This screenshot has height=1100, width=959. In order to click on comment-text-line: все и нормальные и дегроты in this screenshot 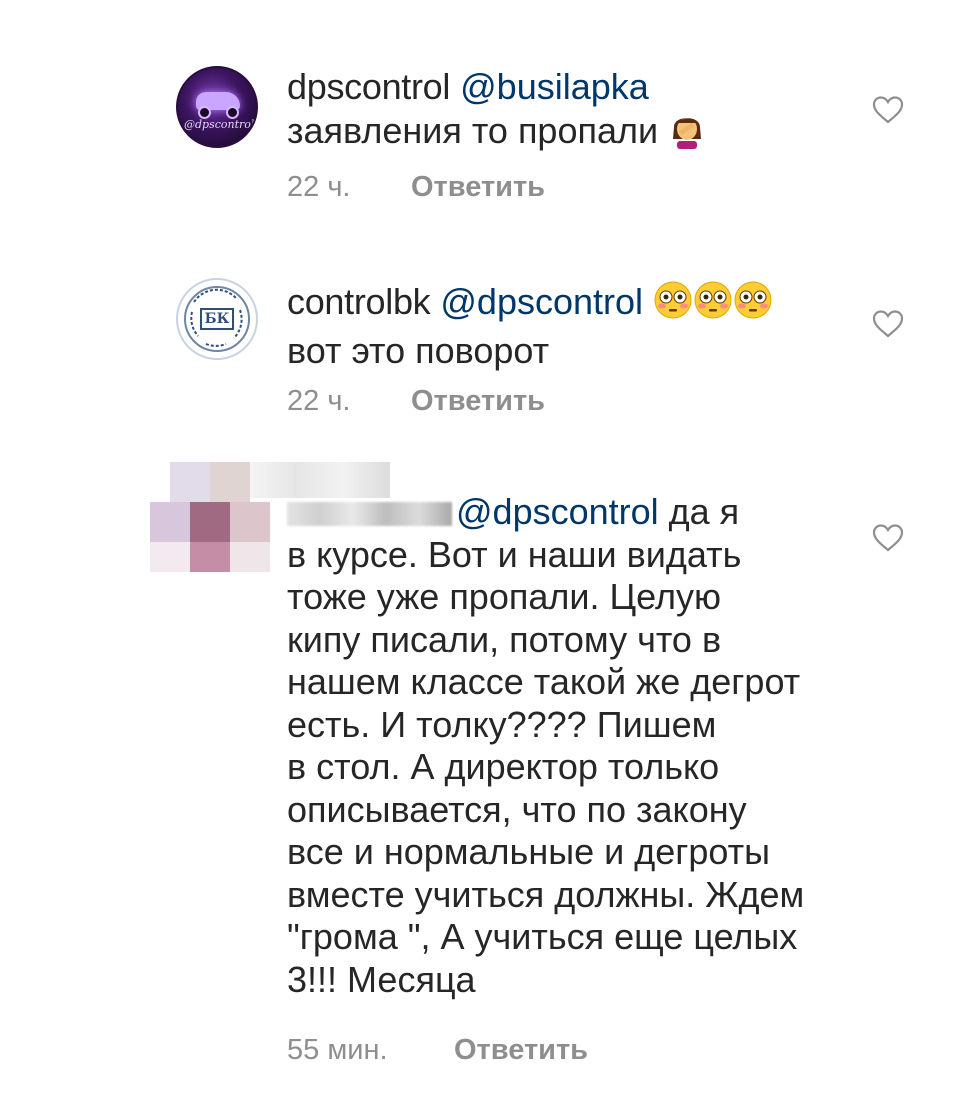, I will do `click(528, 851)`.